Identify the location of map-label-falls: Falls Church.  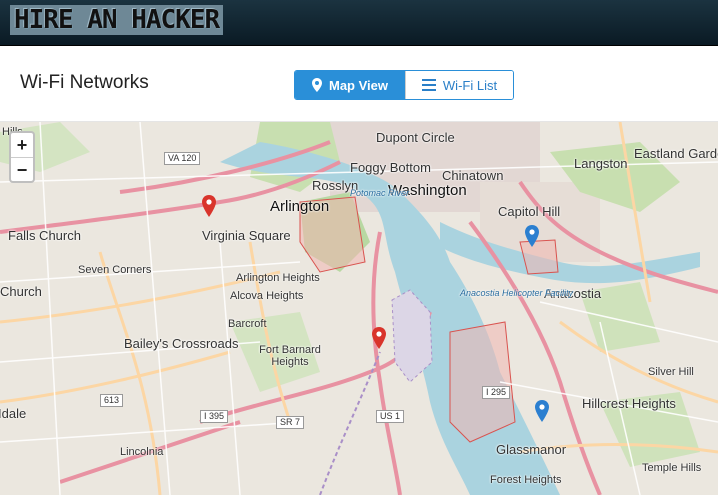
(44, 235).